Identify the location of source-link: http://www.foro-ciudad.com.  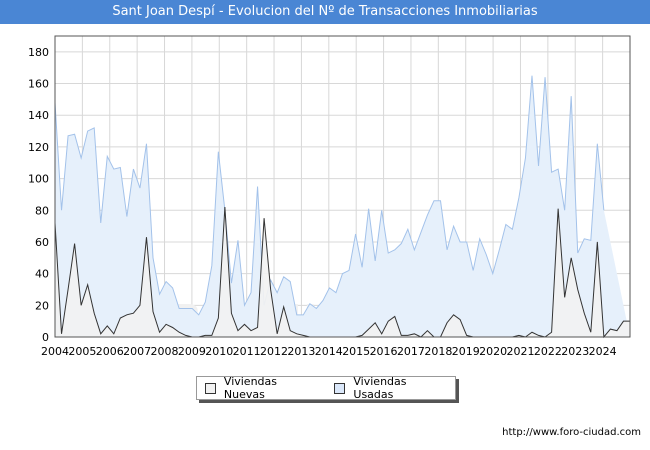
(571, 432).